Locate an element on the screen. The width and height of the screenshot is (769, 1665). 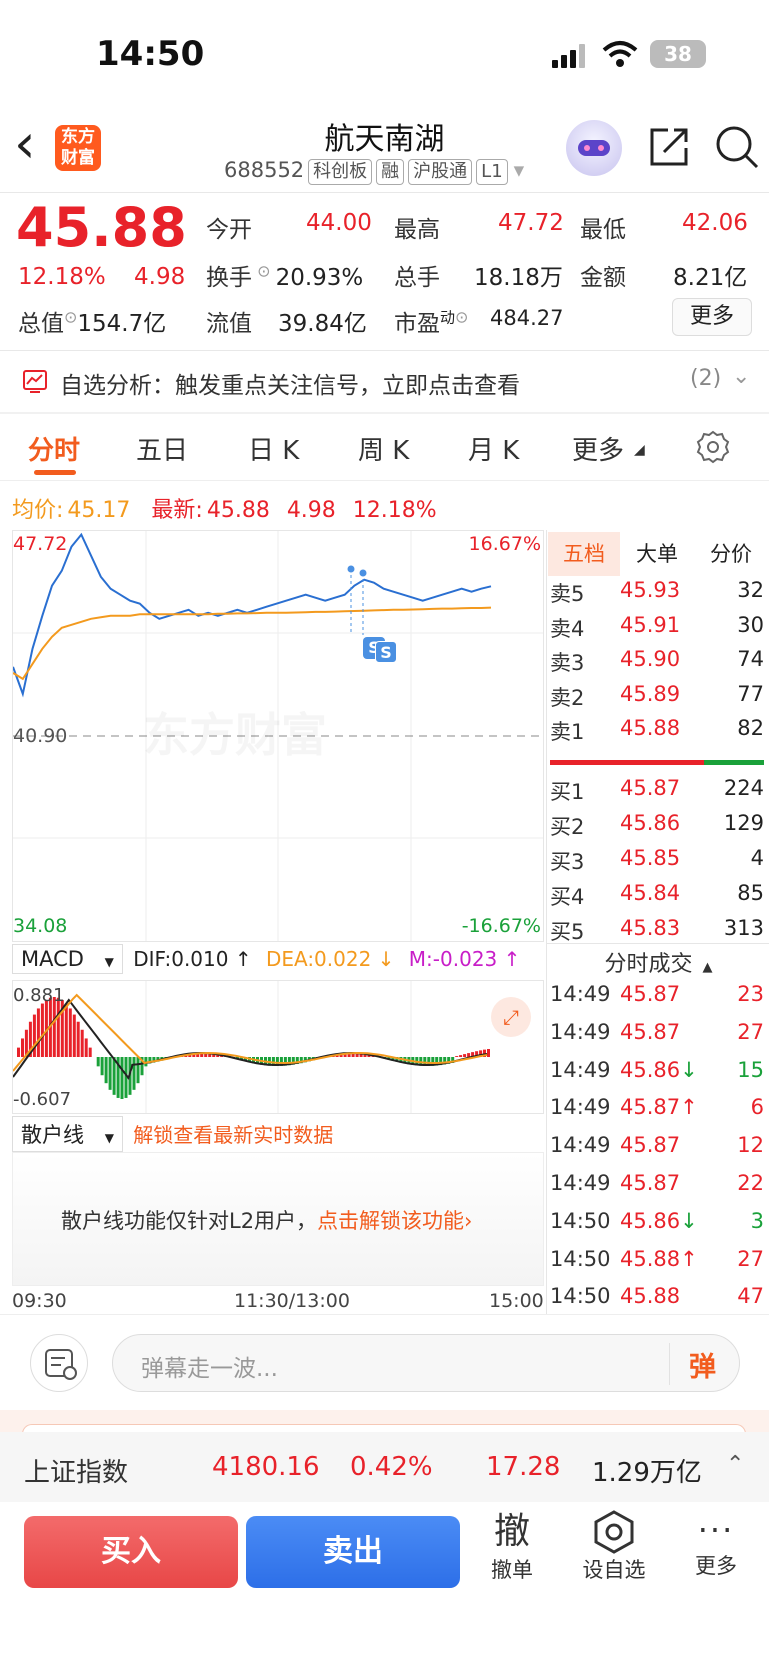
turnover-value: 20.93% is located at coordinates (319, 278).